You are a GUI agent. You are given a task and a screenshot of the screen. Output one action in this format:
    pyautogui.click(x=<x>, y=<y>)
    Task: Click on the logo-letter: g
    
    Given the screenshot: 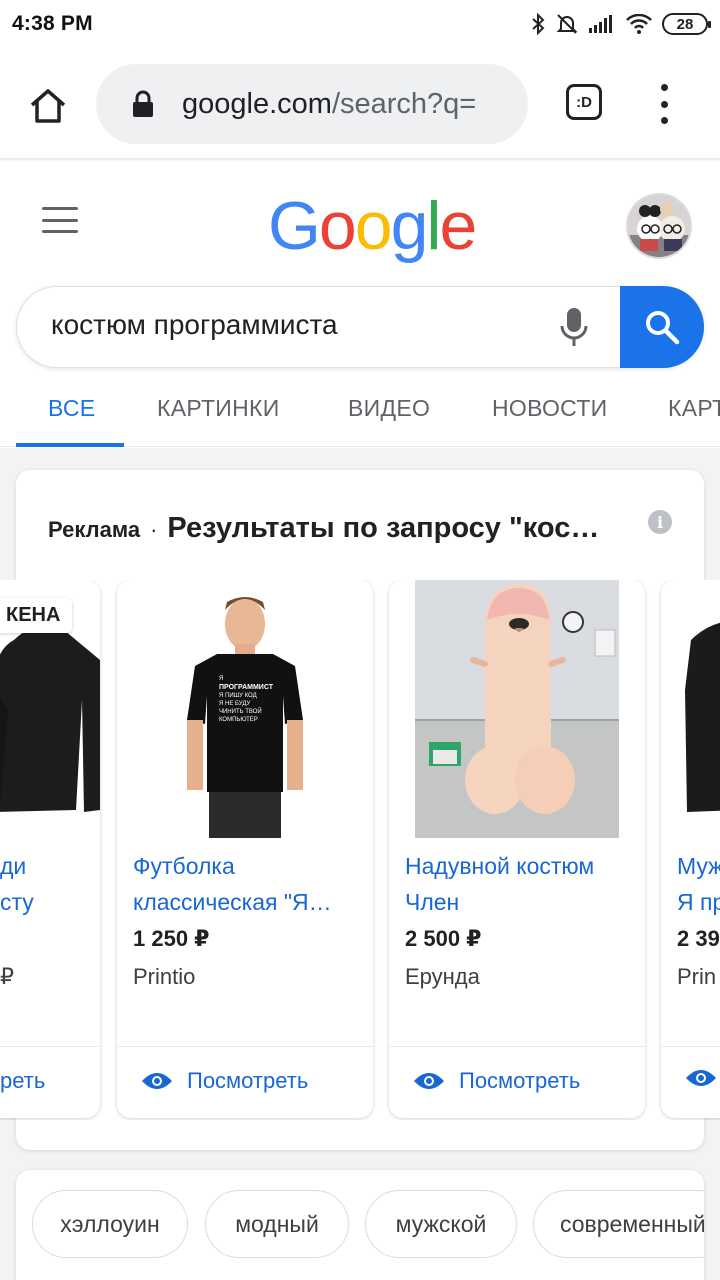 What is the action you would take?
    pyautogui.click(x=409, y=226)
    